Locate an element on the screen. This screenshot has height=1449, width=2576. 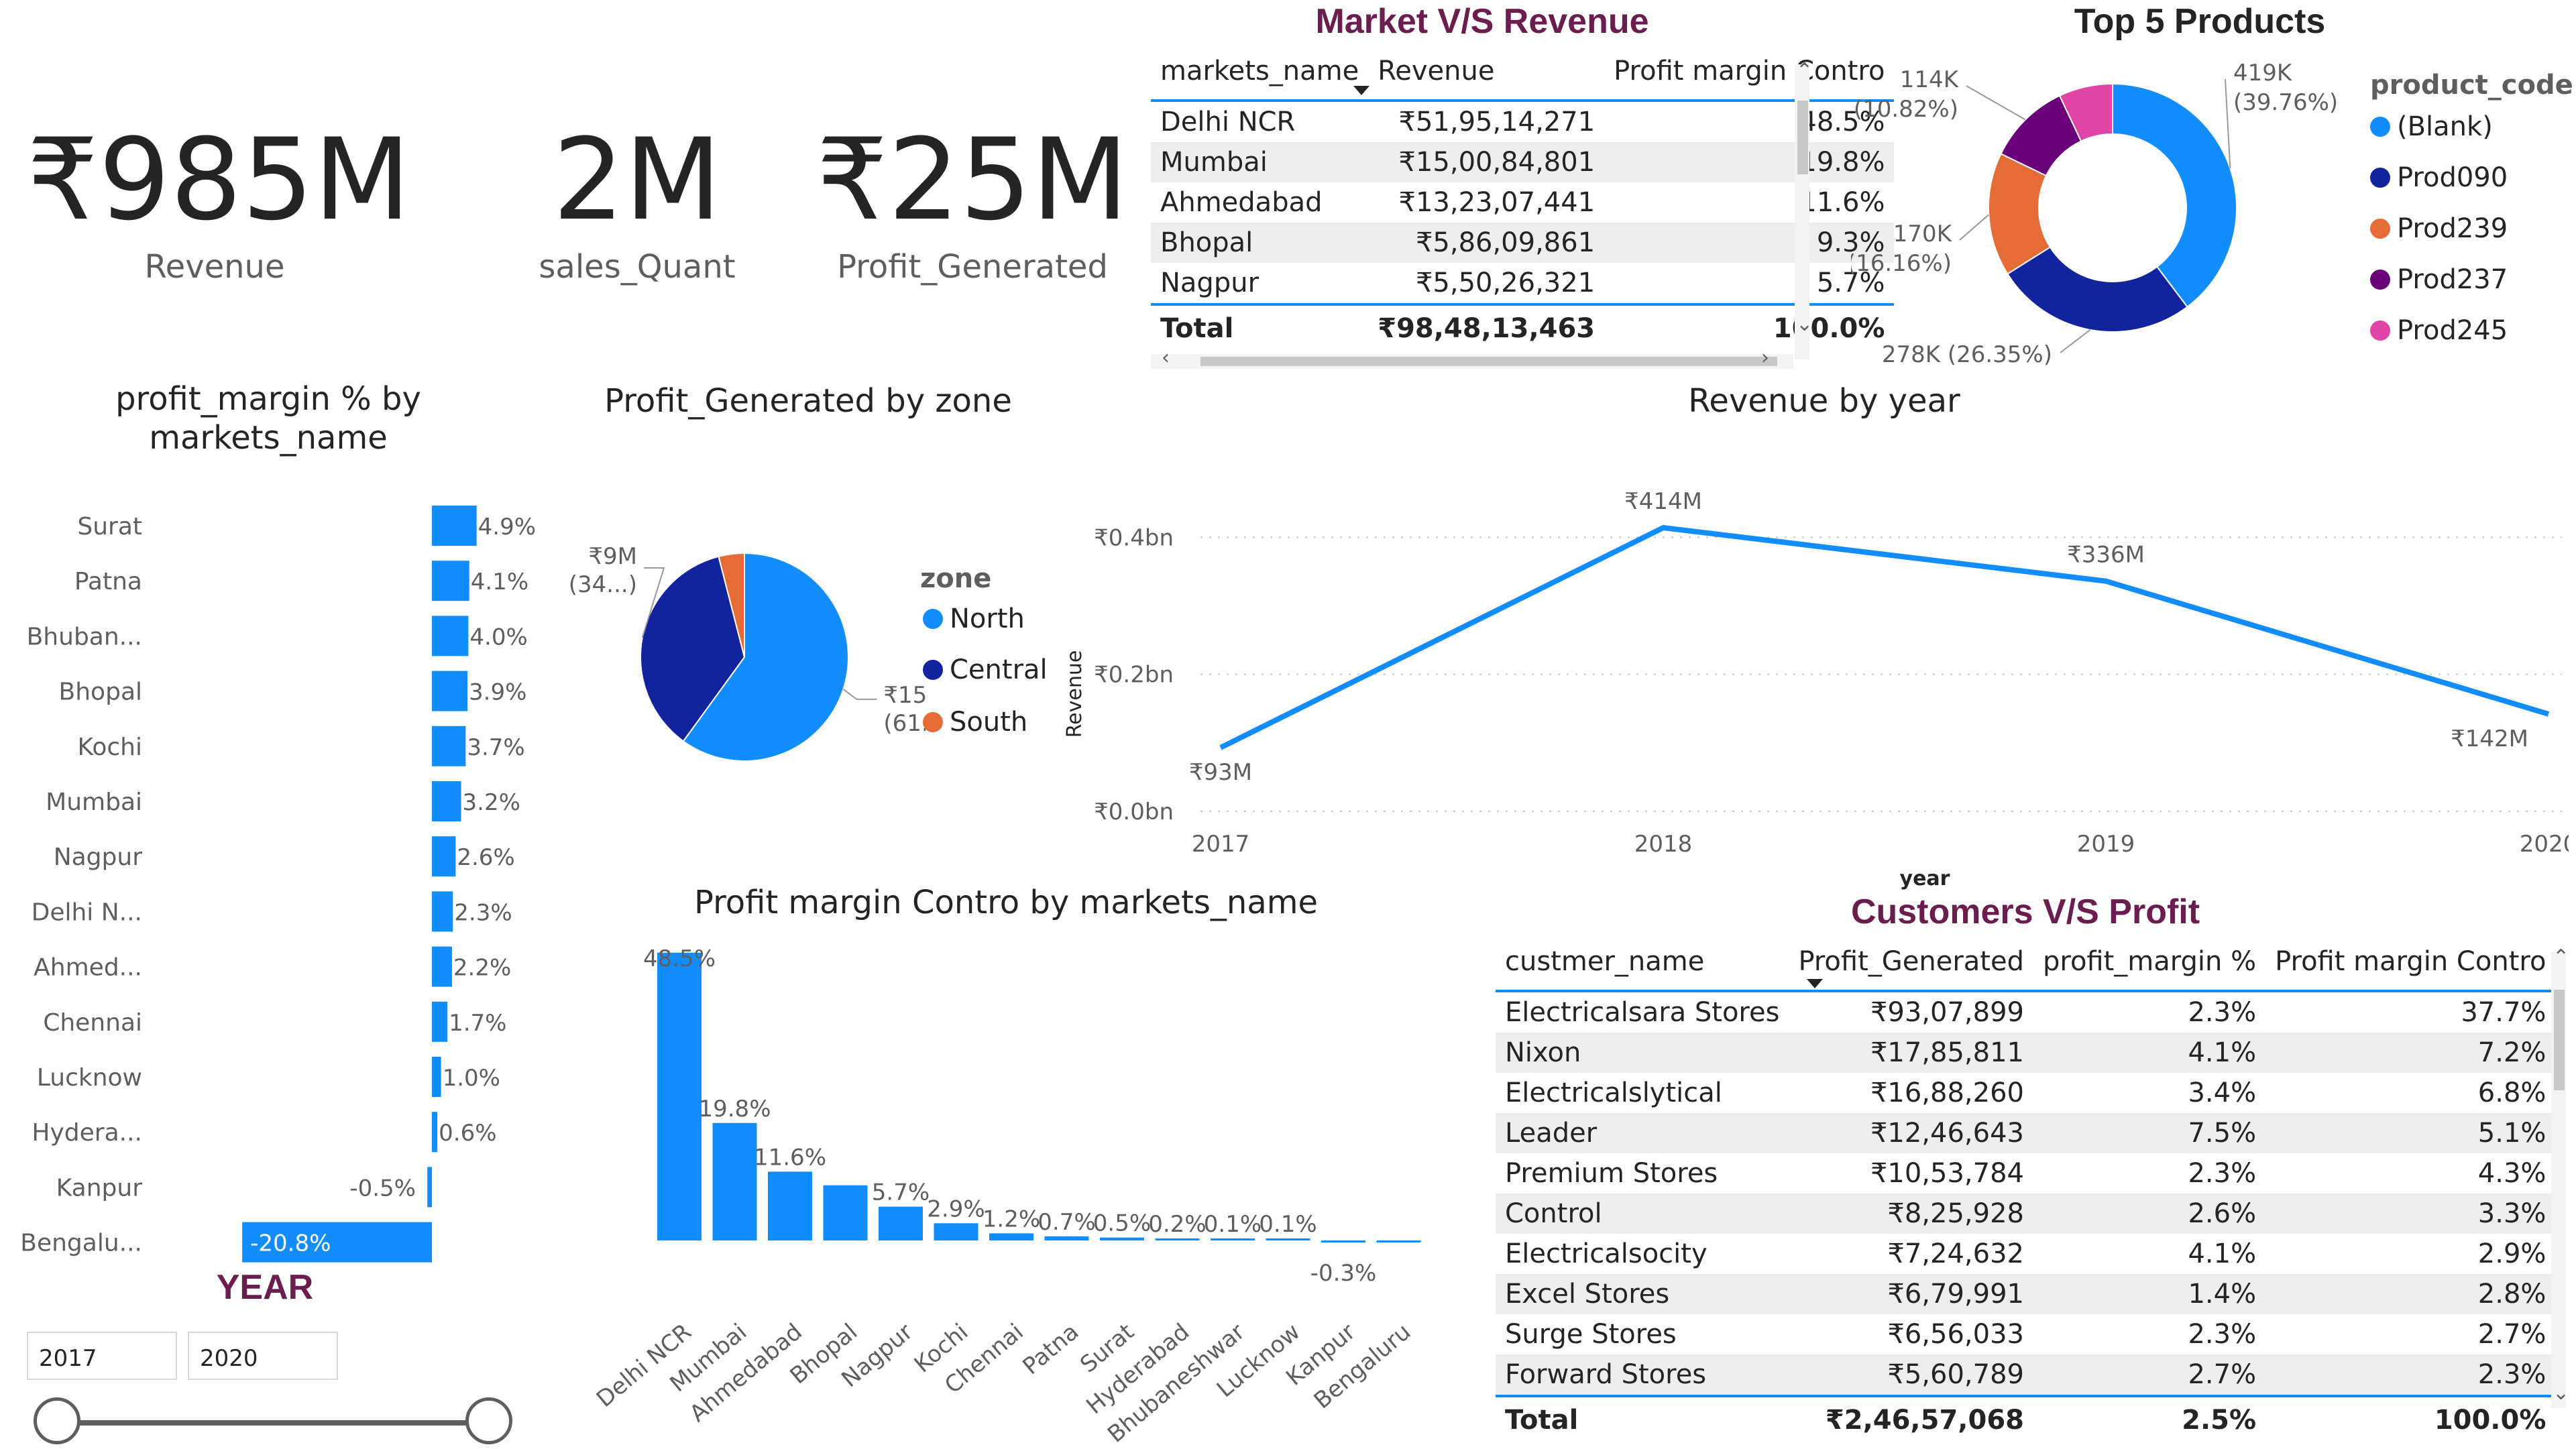
market-table-title: Market V/S Revenue is located at coordinates (1482, 22).